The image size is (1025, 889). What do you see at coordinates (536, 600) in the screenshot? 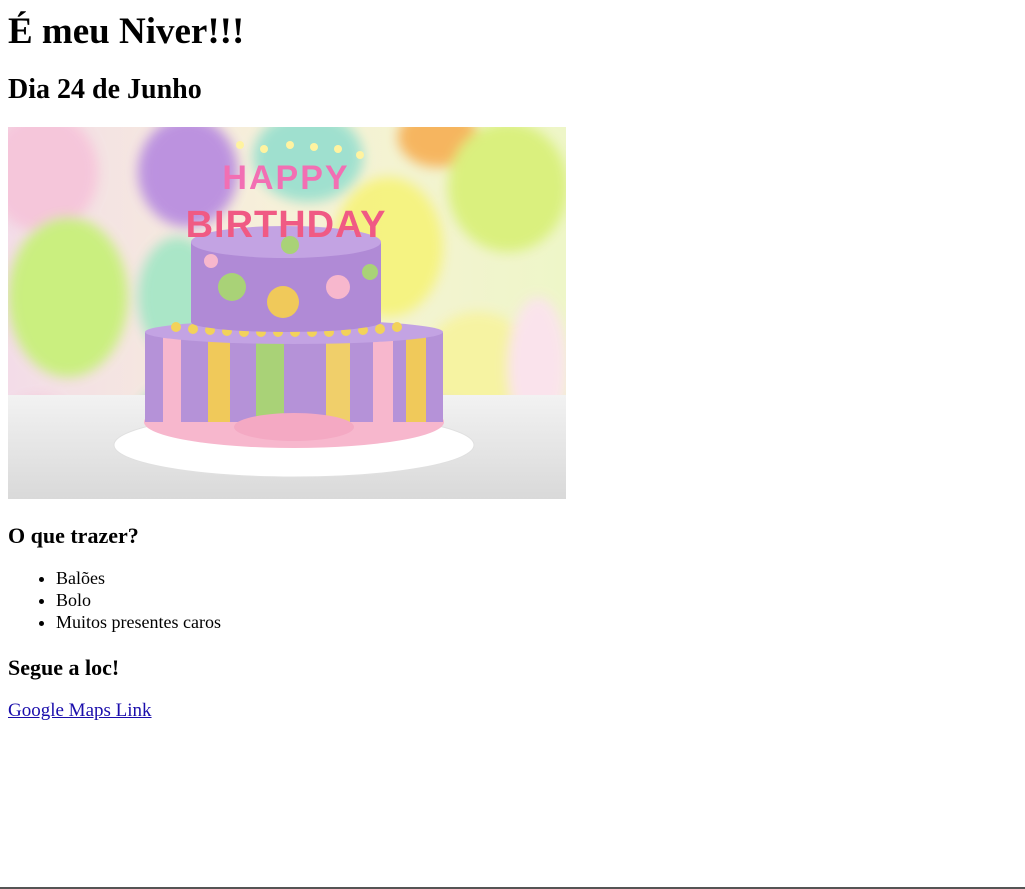
I see `list-item: Bolo` at bounding box center [536, 600].